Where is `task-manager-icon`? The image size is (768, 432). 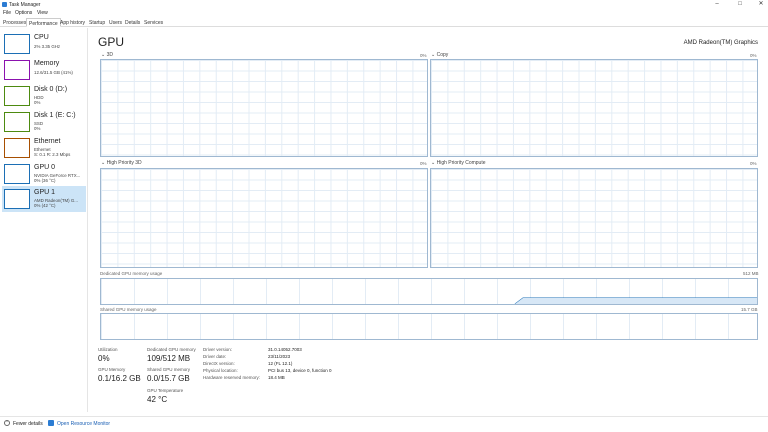
task-manager-icon is located at coordinates (4, 4).